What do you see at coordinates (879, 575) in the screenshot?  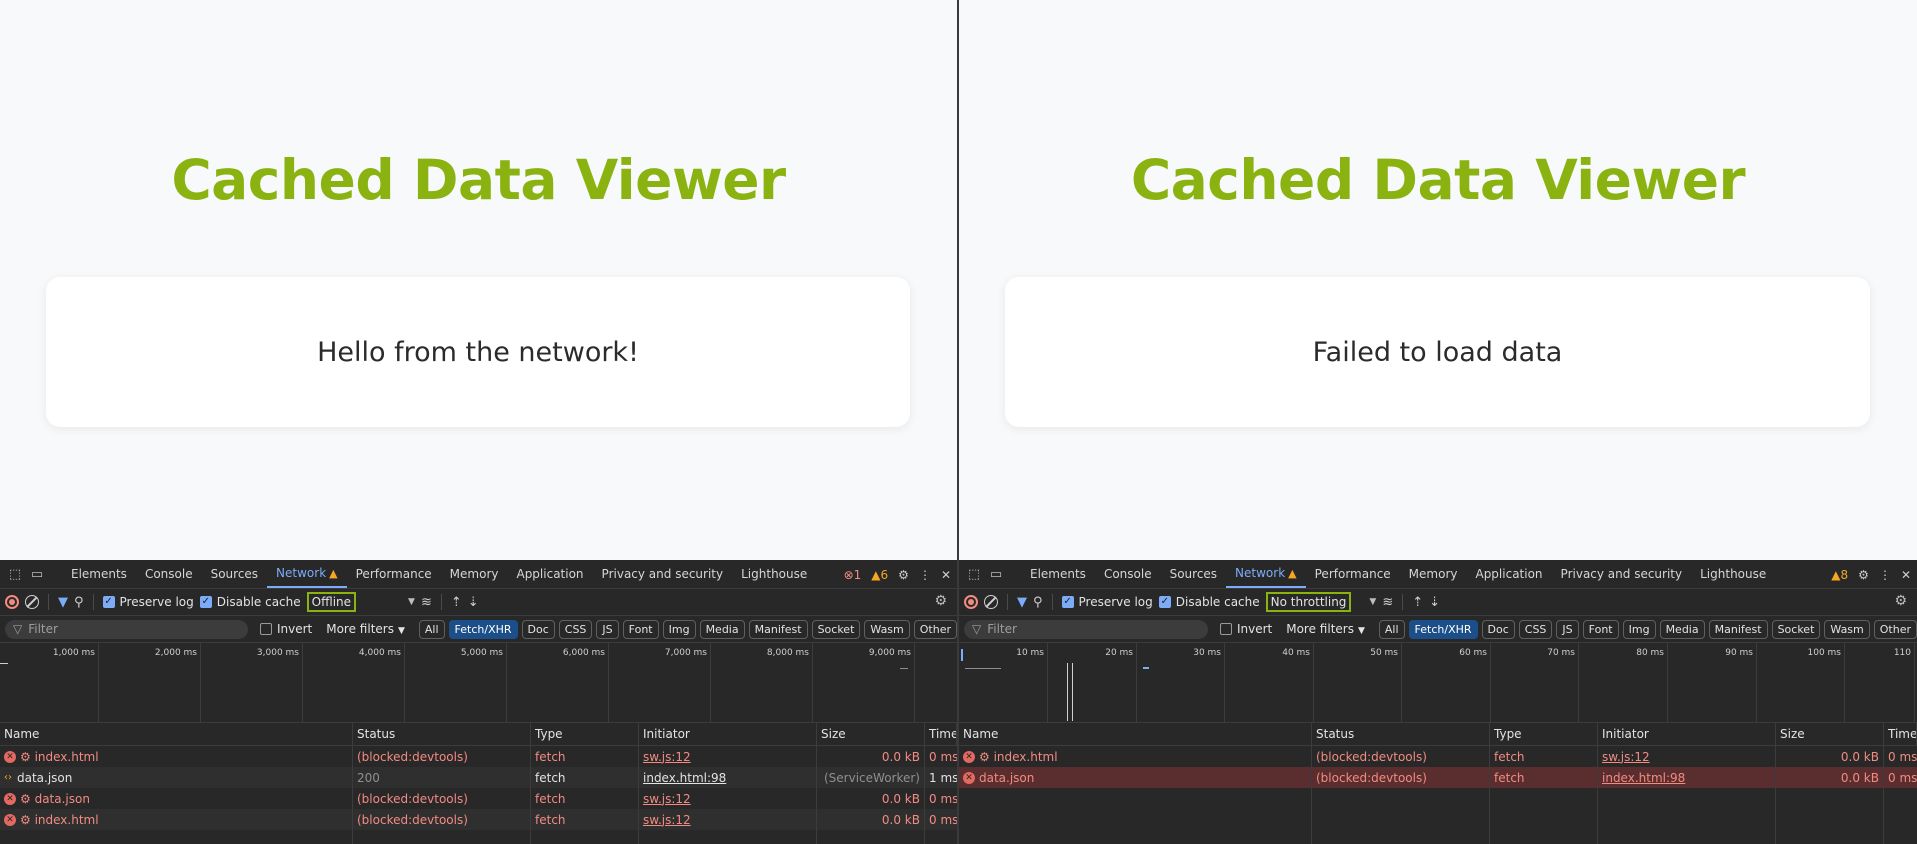 I see `warning-count-badge: ▲6` at bounding box center [879, 575].